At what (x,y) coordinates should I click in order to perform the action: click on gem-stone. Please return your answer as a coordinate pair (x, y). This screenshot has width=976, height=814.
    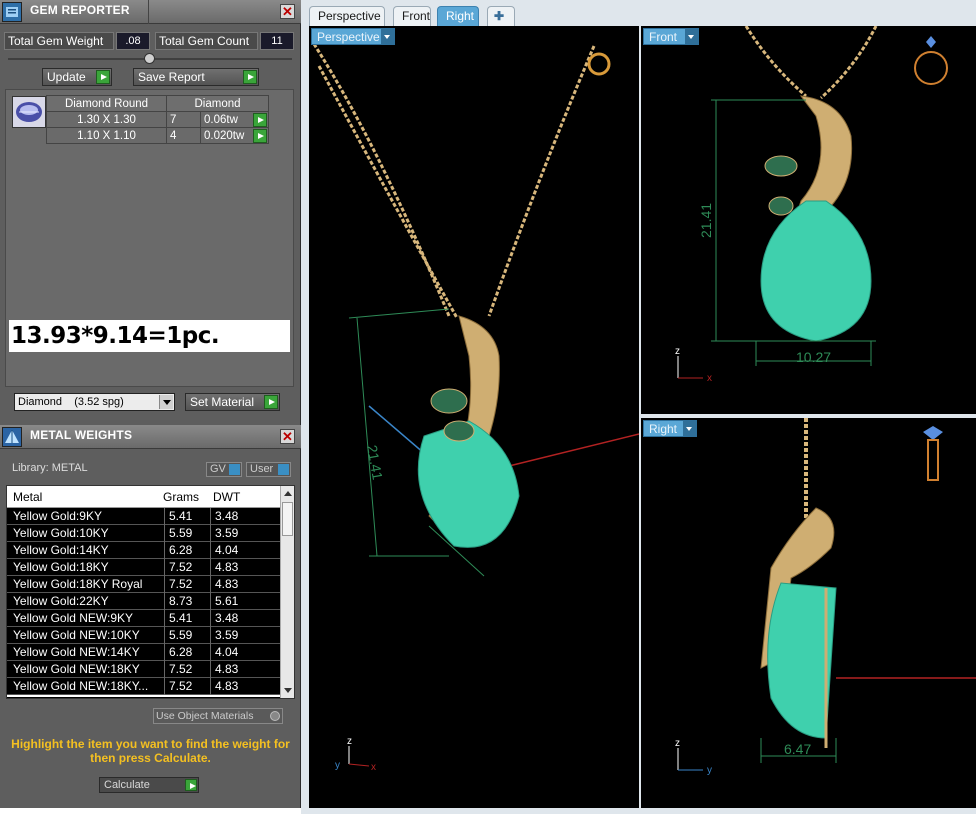
    Looking at the image, I should click on (468, 484).